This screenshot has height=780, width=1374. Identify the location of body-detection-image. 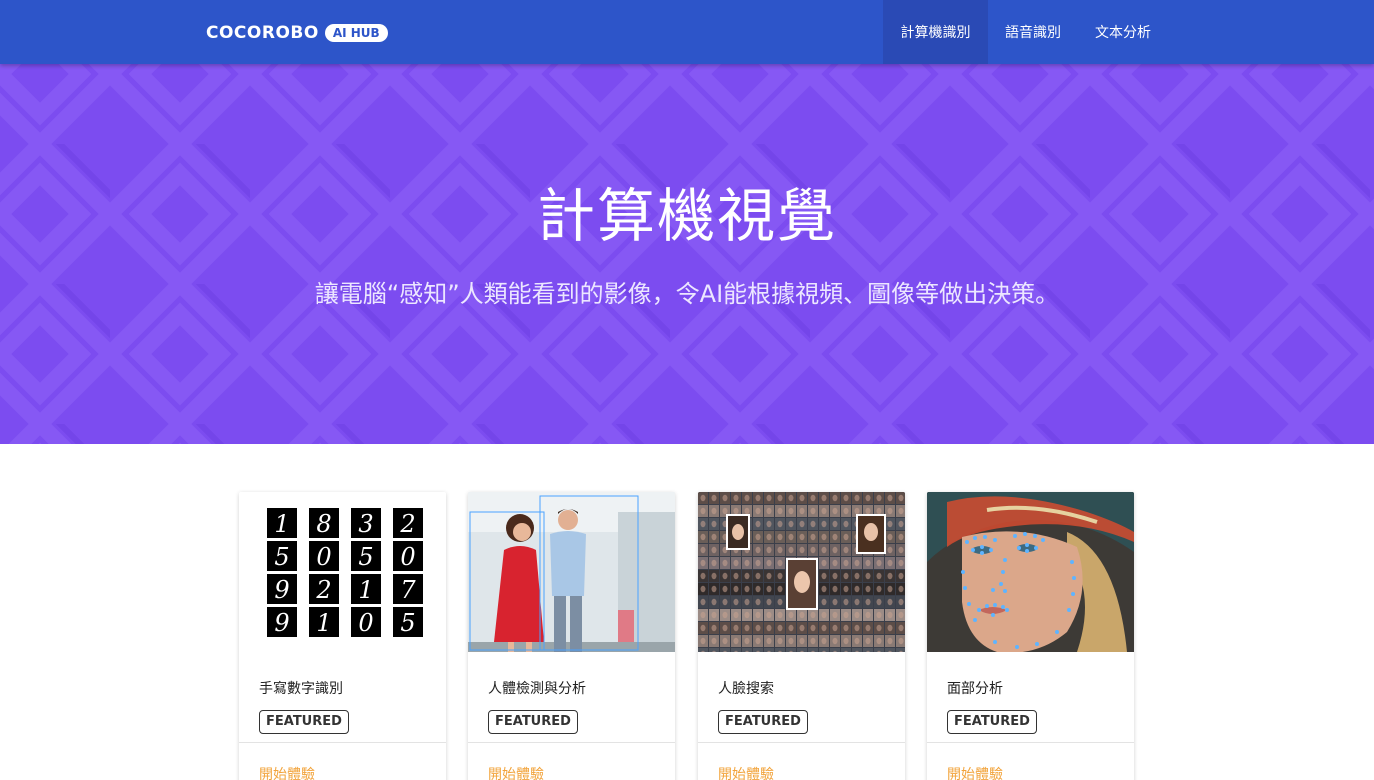
(571, 572).